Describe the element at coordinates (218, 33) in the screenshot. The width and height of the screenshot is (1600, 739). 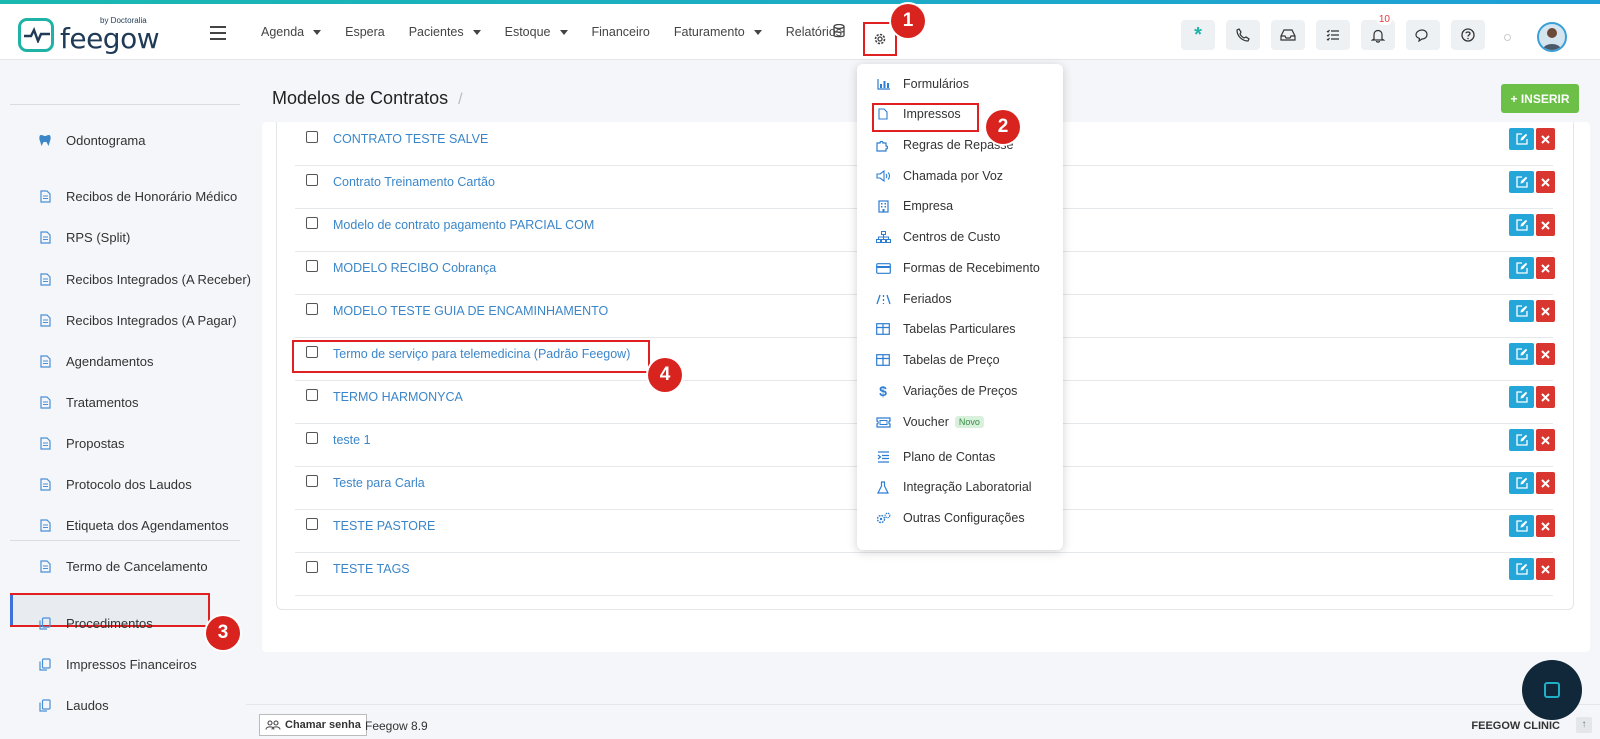
I see `hamburger-menu-icon` at that location.